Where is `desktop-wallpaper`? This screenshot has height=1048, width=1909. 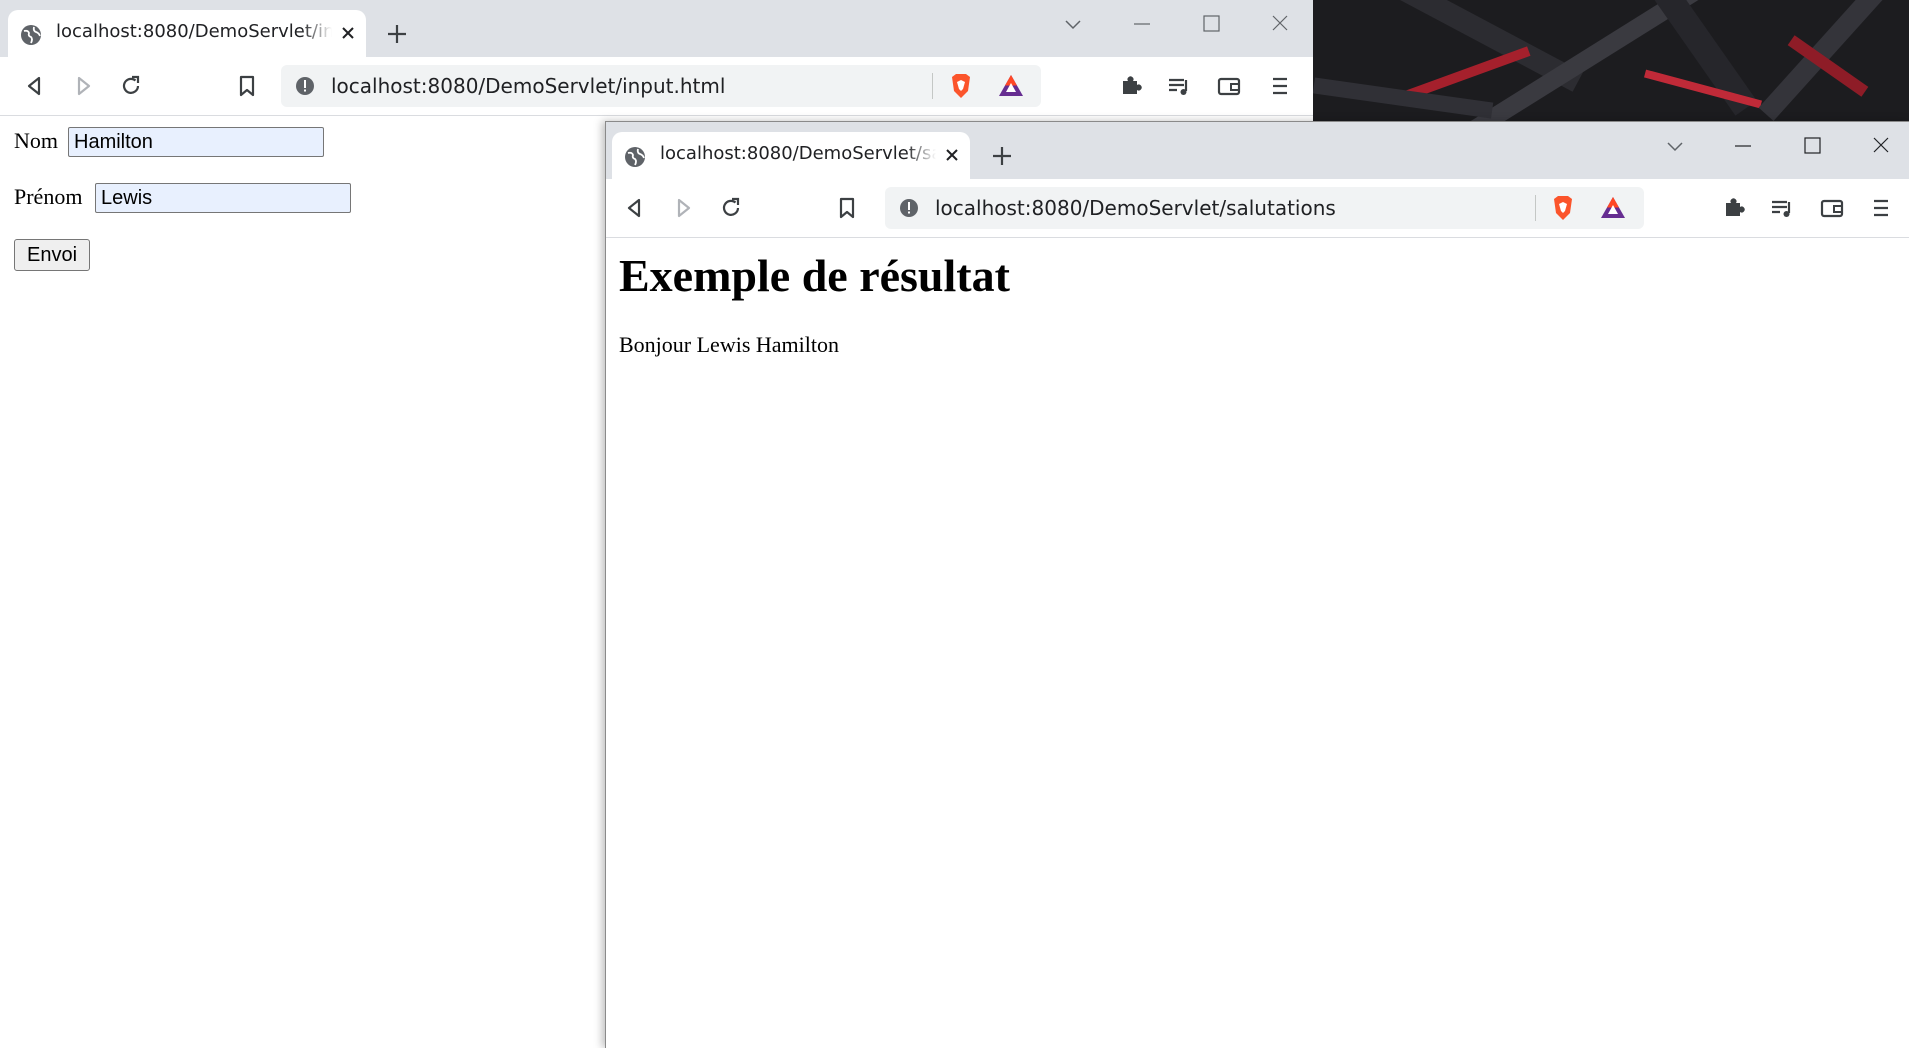
desktop-wallpaper is located at coordinates (1611, 62).